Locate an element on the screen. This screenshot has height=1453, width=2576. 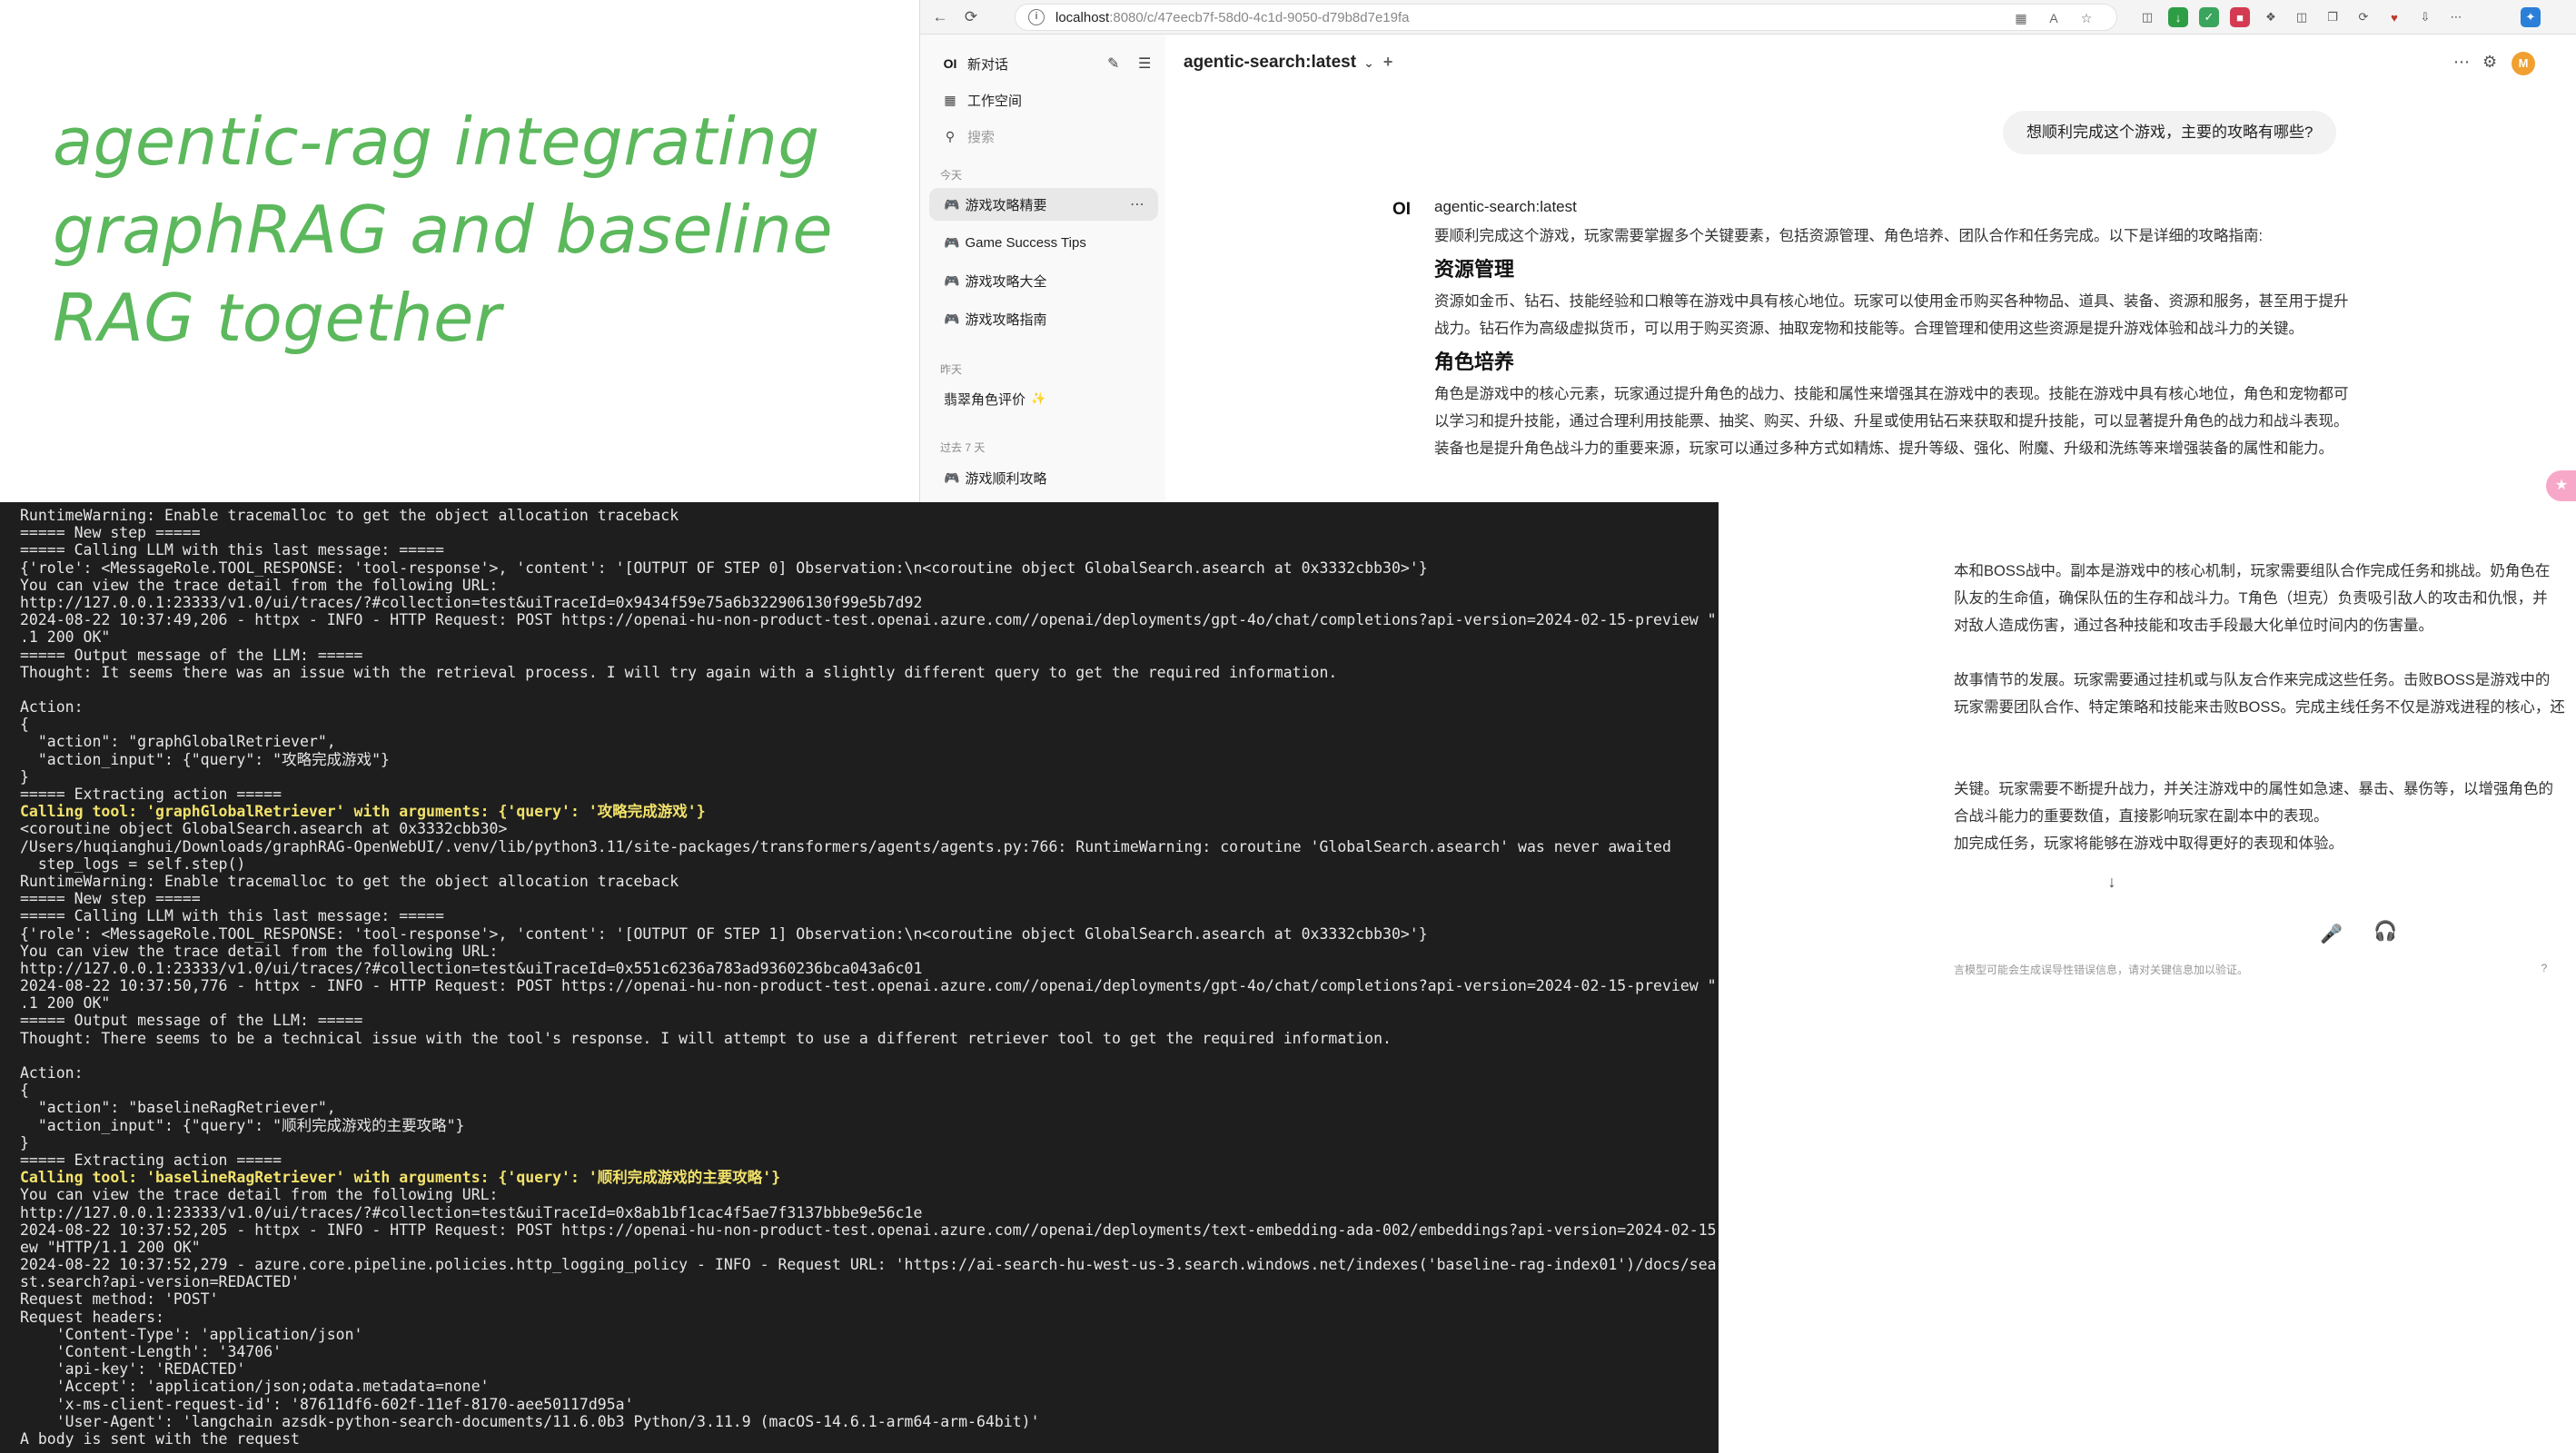
model-selector: agentic-search:latest ⌄ + is located at coordinates (1288, 63).